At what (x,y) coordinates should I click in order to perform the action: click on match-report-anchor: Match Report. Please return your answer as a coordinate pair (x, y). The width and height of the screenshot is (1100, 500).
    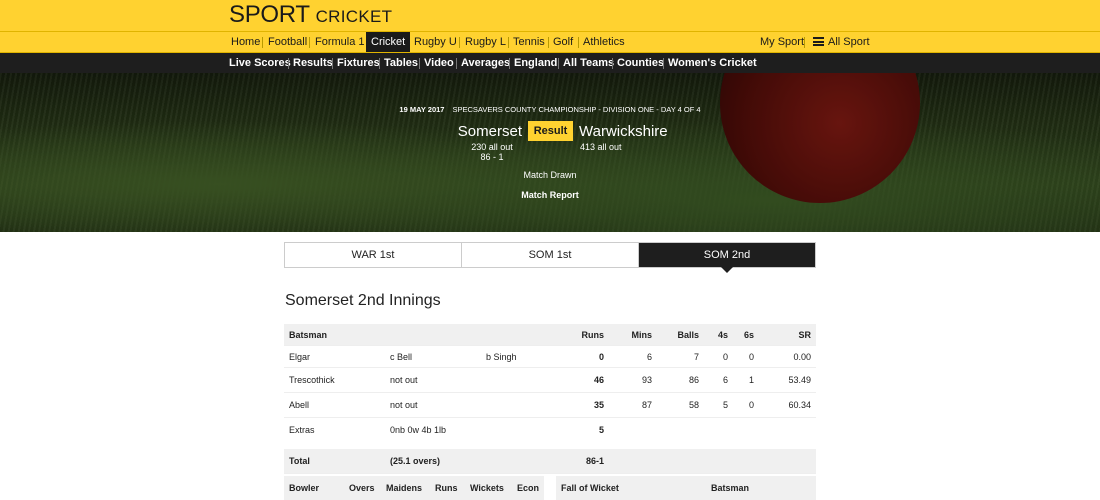
    Looking at the image, I should click on (550, 195).